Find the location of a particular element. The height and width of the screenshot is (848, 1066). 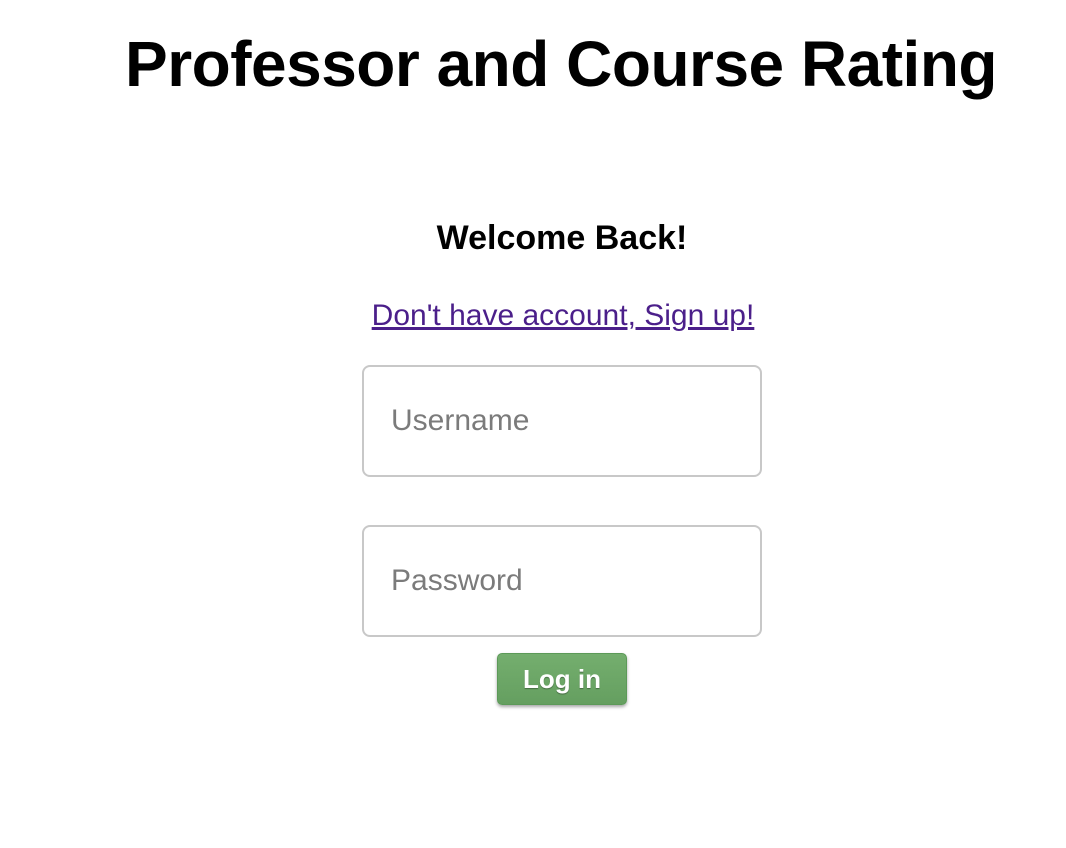

welcome-heading: Welcome Back! is located at coordinates (562, 238).